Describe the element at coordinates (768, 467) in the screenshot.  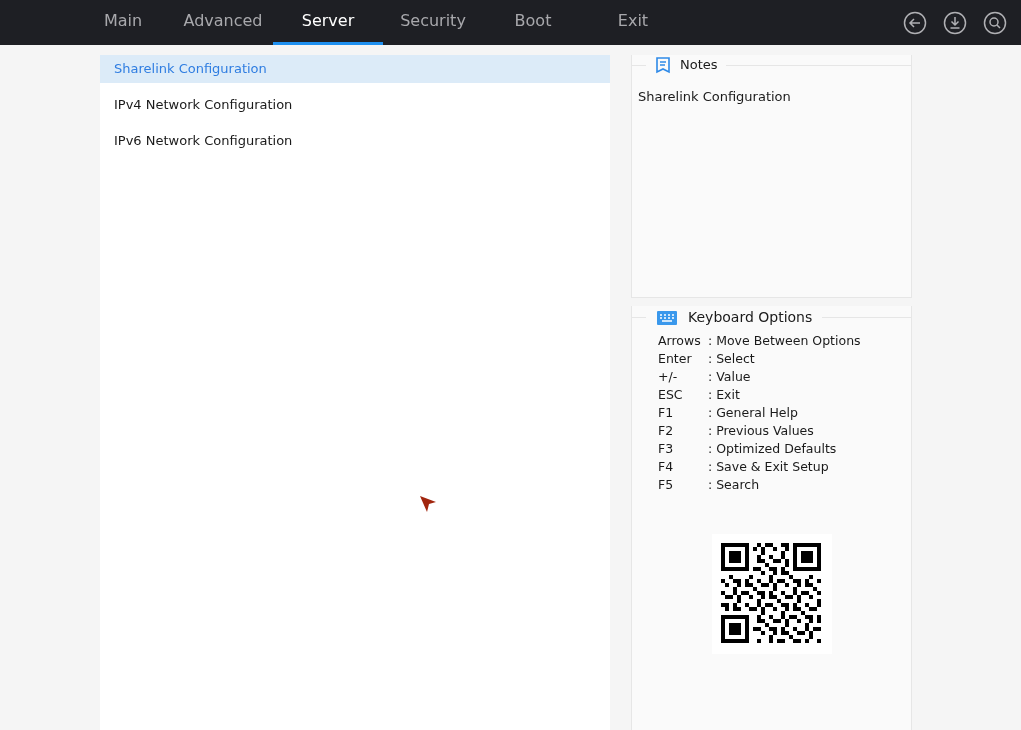
I see `key-description: : Save & Exit Setup` at that location.